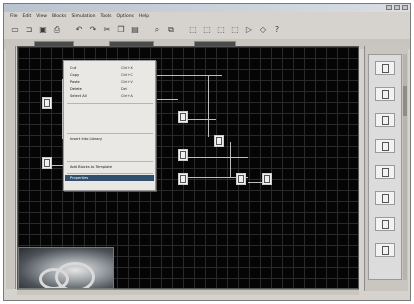 This screenshot has width=414, height=304. Describe the element at coordinates (59, 16) in the screenshot. I see `menu-blocks: Blocks` at that location.